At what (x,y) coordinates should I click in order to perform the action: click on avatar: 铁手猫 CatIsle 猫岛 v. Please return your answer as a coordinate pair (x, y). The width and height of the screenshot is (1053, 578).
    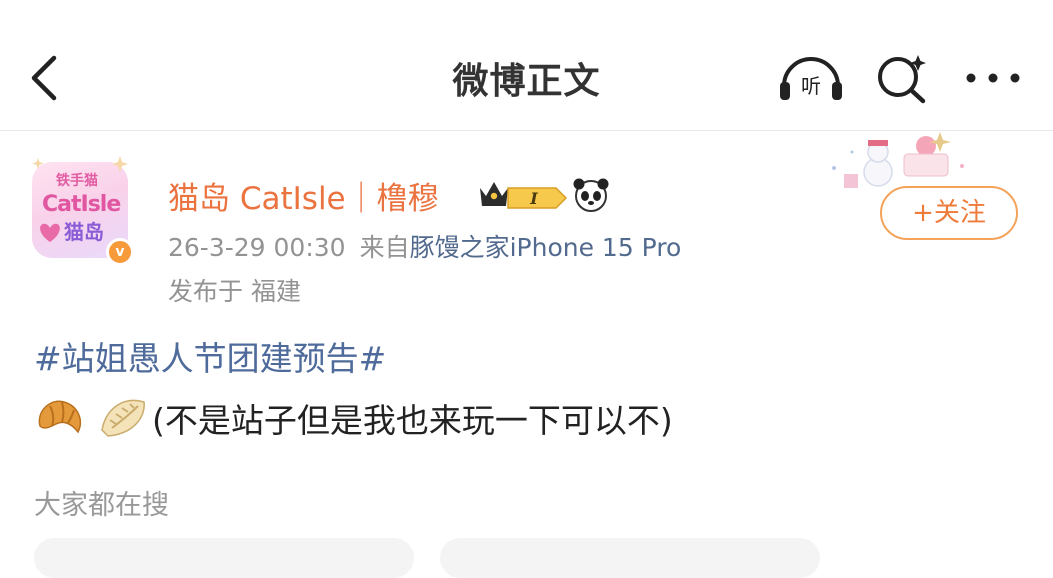
    Looking at the image, I should click on (80, 209).